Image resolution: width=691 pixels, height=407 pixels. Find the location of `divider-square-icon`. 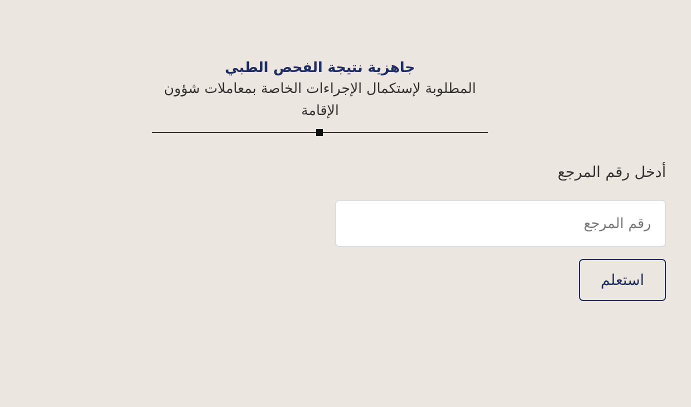

divider-square-icon is located at coordinates (319, 132).